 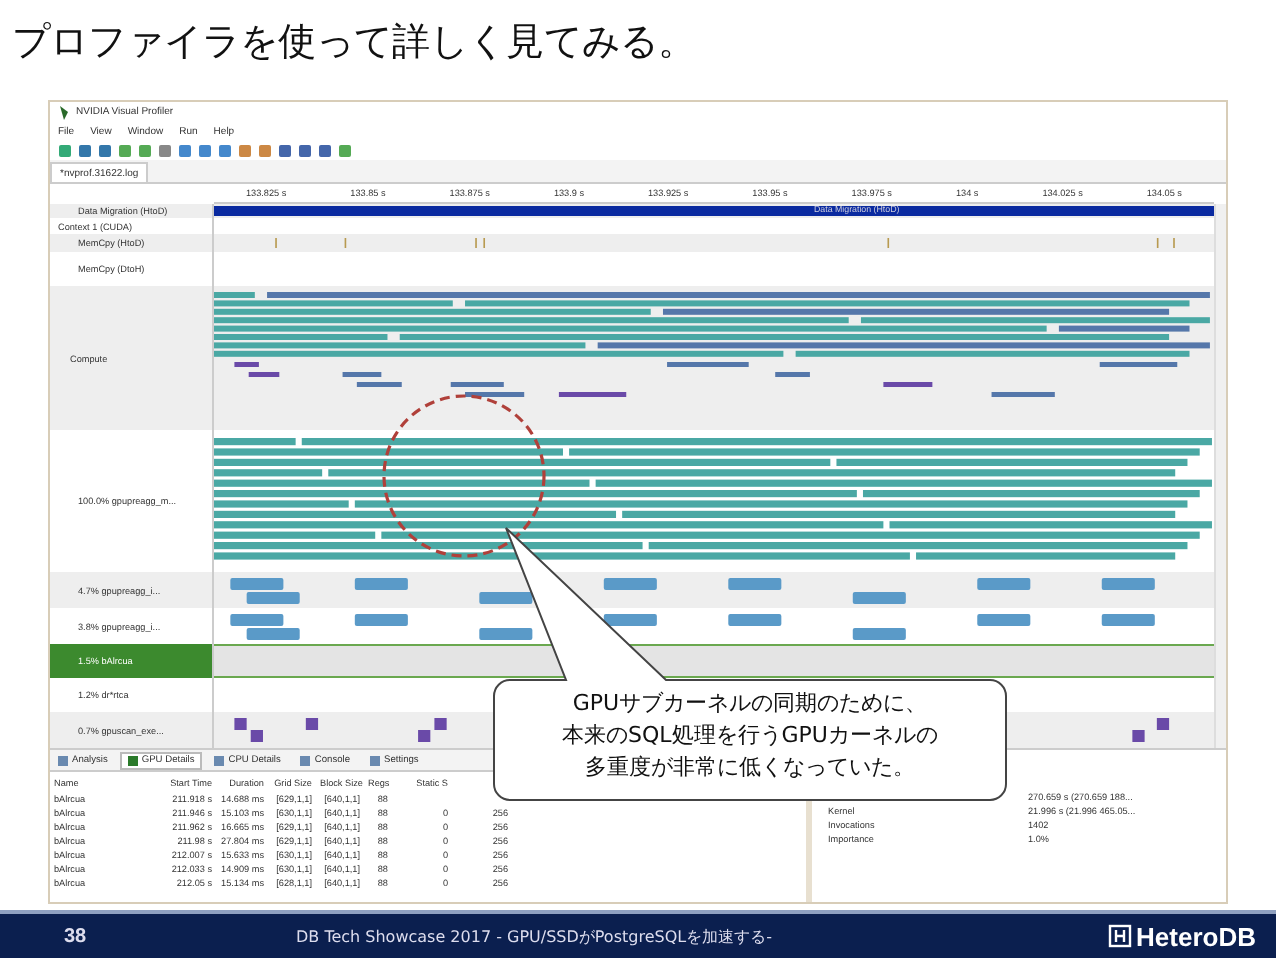 I want to click on slide-title: プロファイラを使って詳しく見てみる。, so click(x=354, y=43).